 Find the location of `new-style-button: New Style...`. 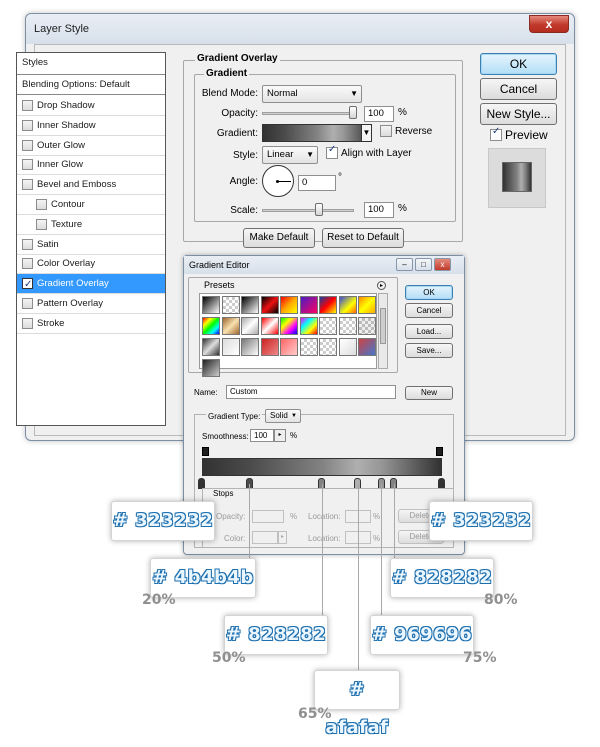

new-style-button: New Style... is located at coordinates (518, 114).